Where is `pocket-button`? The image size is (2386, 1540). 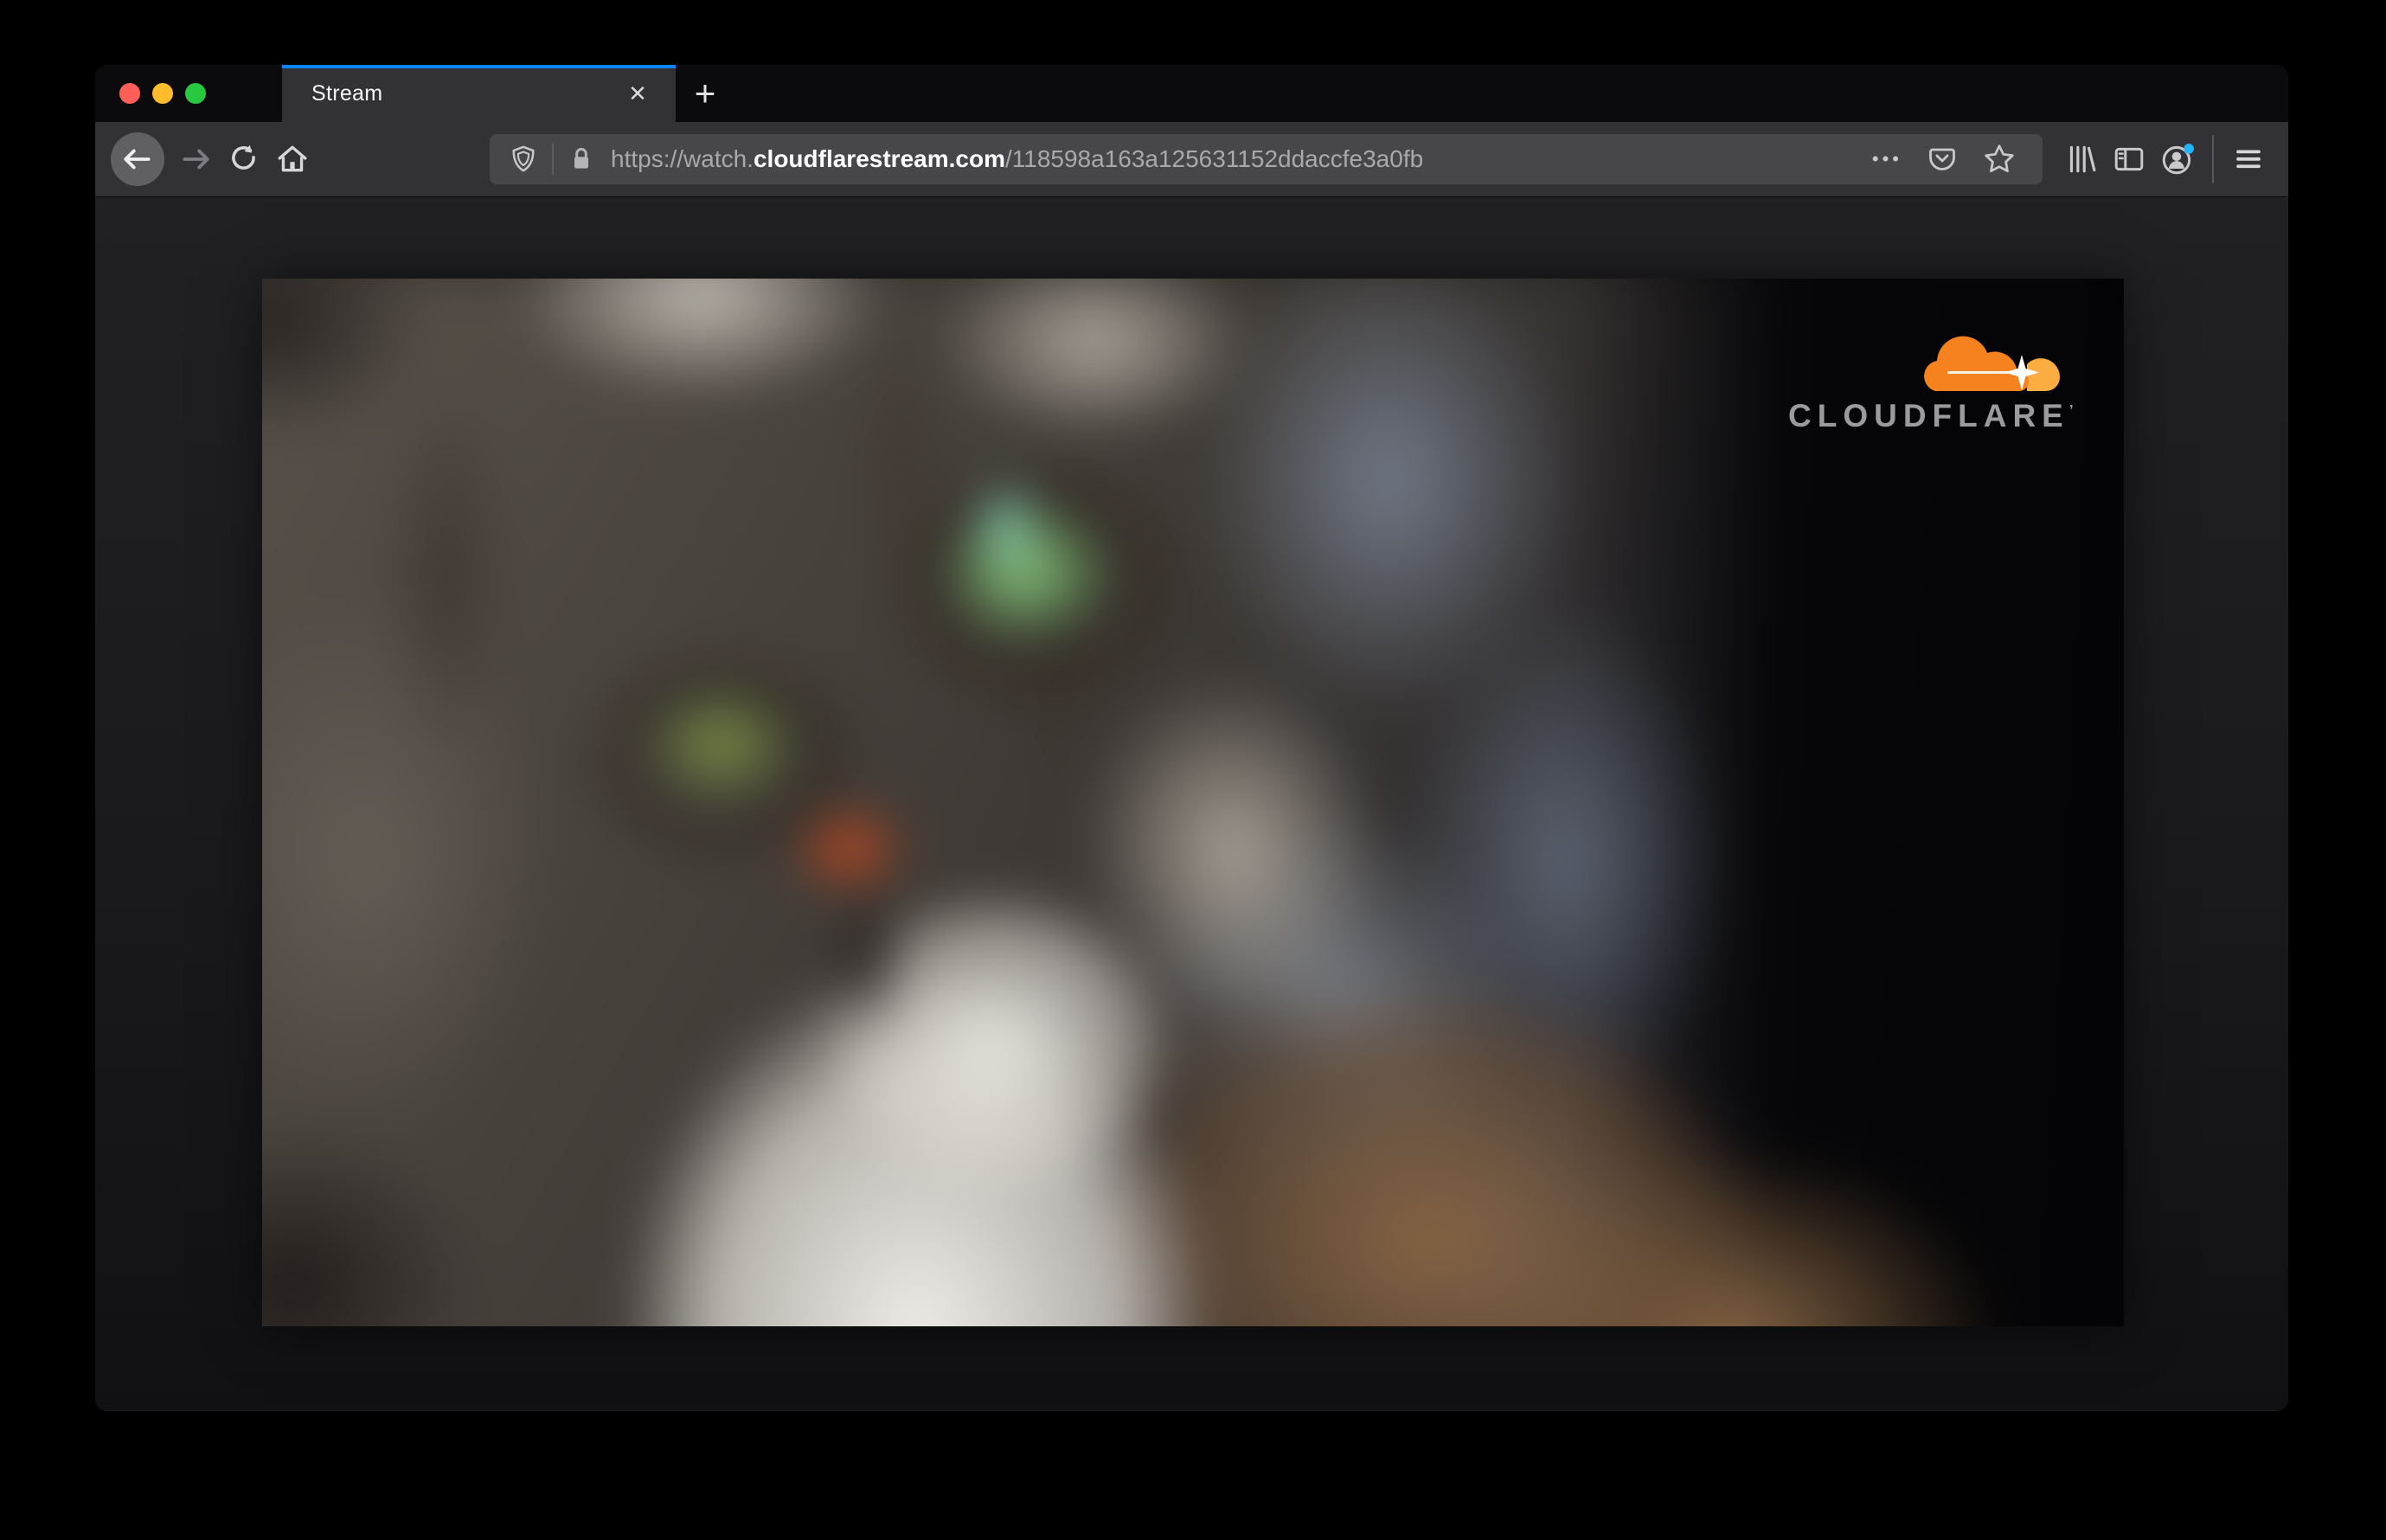 pocket-button is located at coordinates (1942, 159).